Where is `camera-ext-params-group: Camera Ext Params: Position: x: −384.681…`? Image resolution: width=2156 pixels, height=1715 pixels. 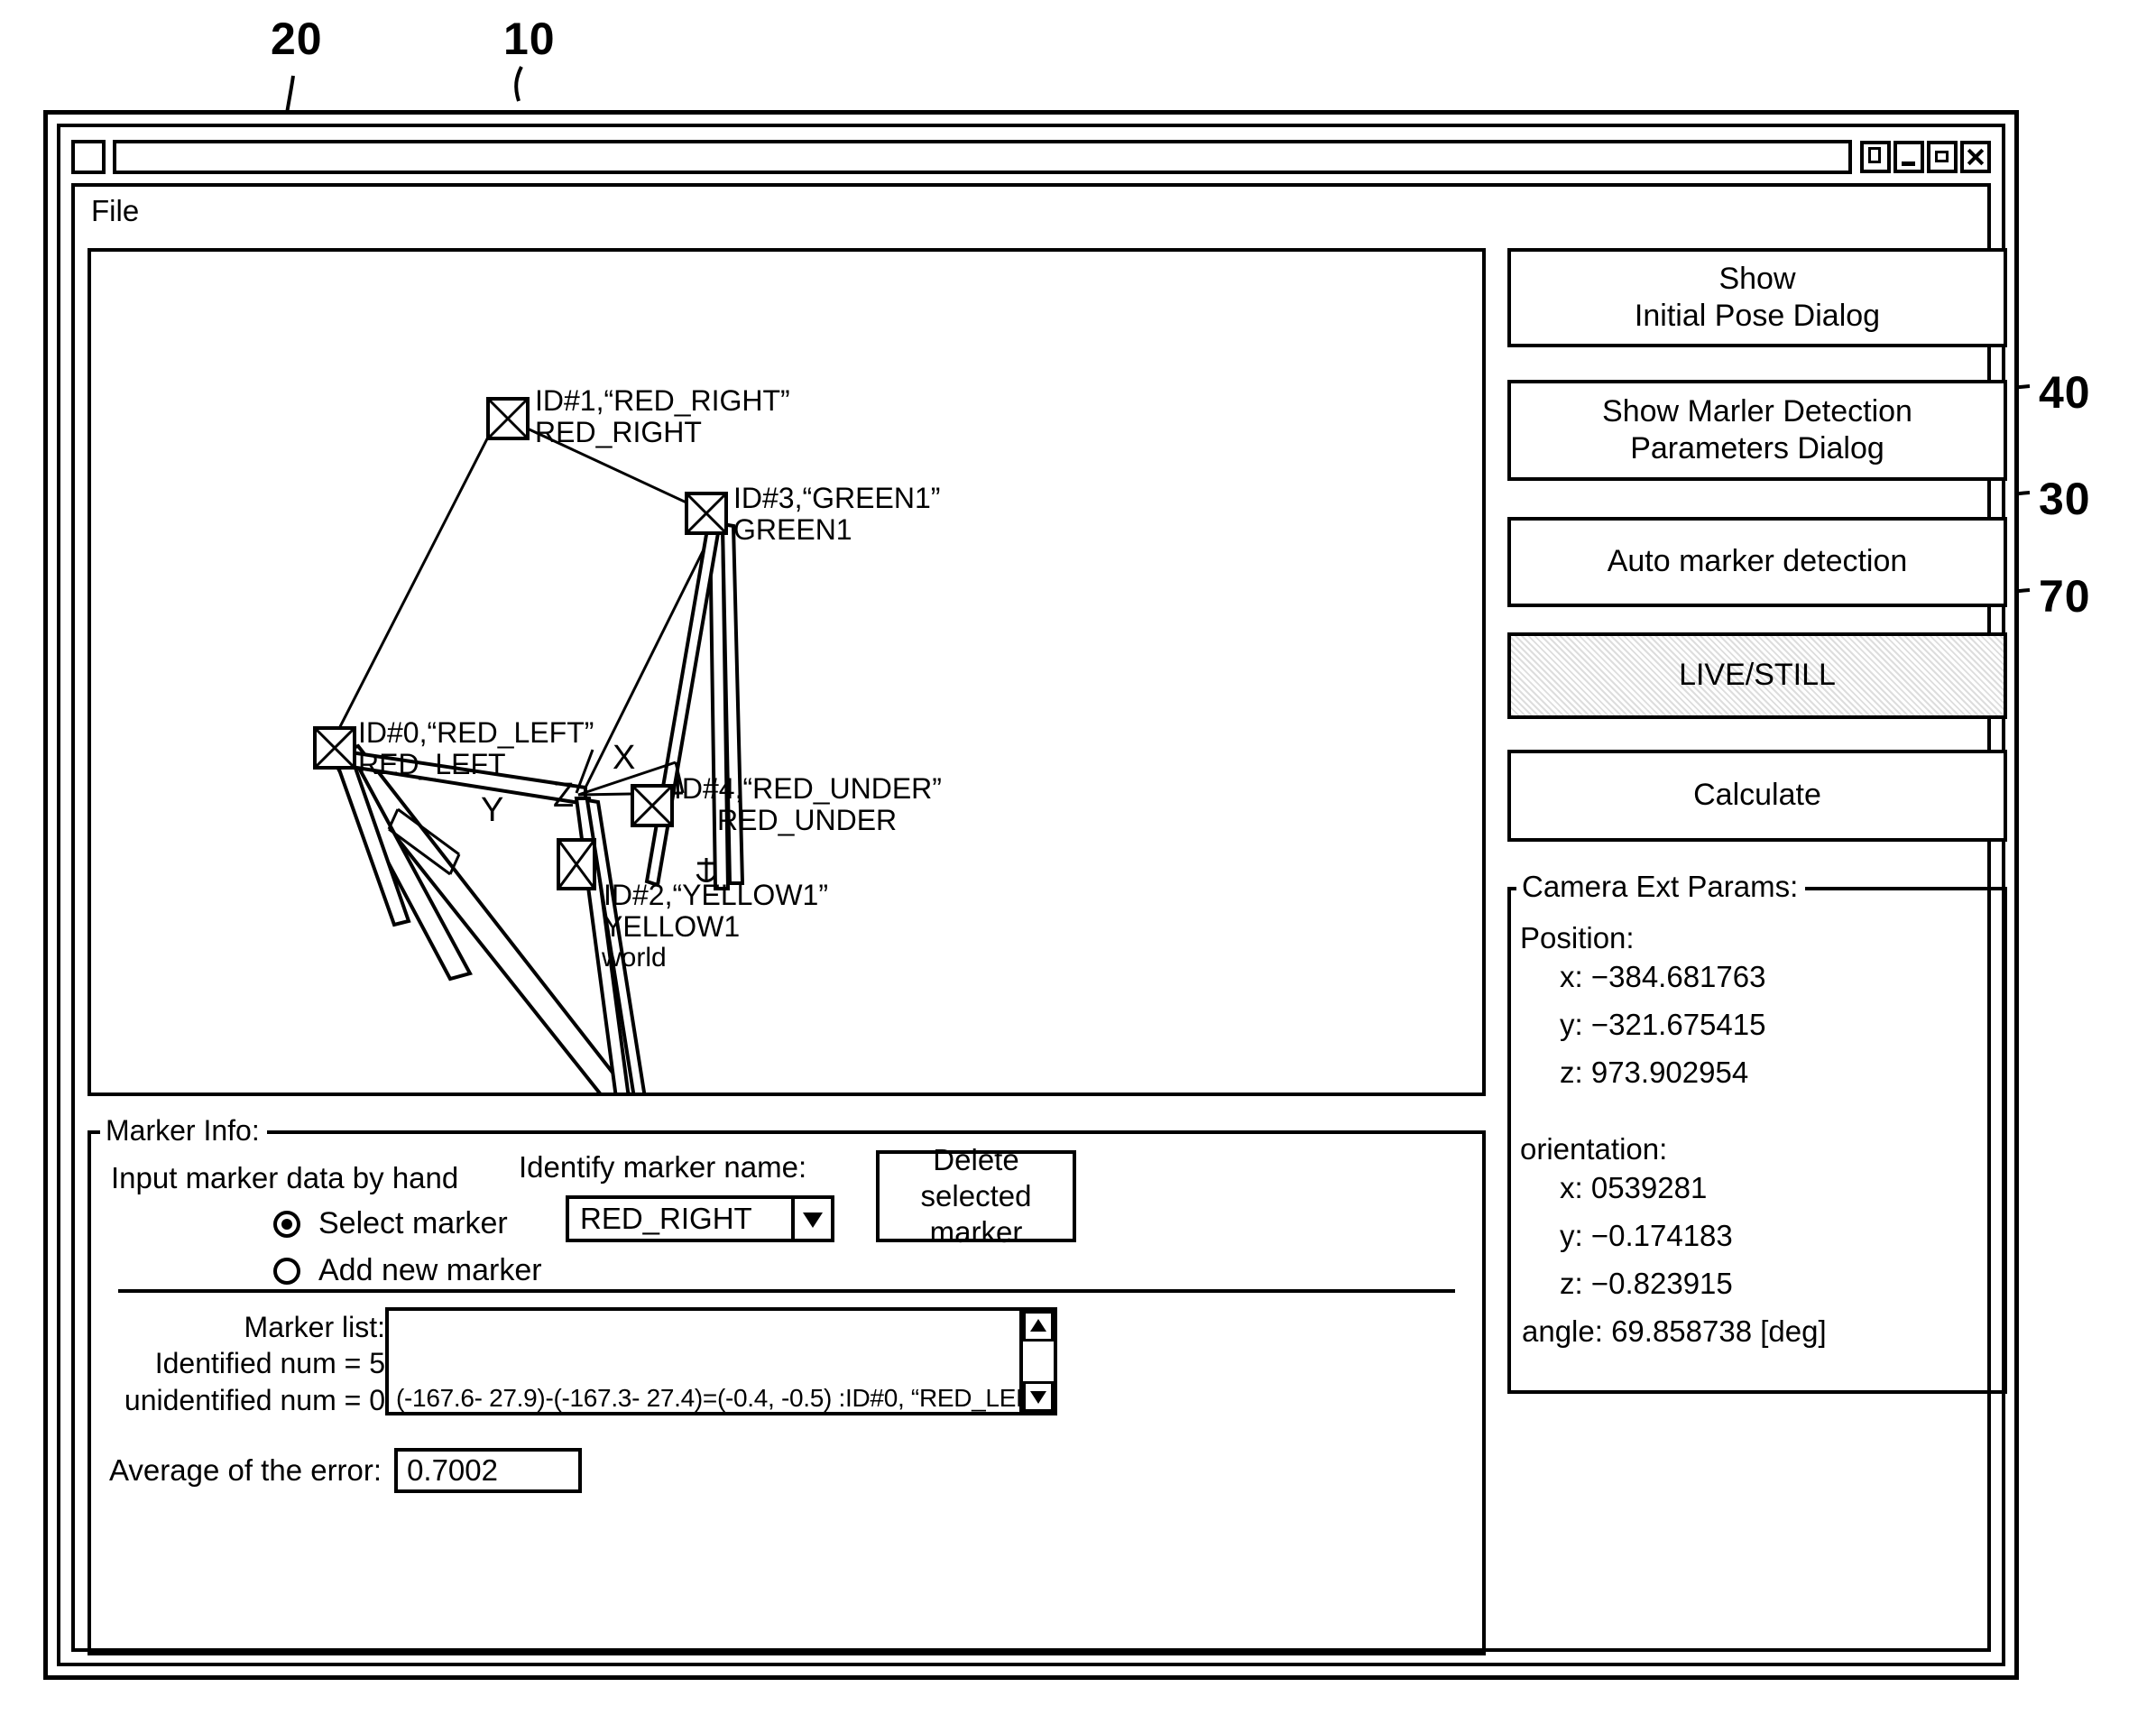 camera-ext-params-group: Camera Ext Params: Position: x: −384.681… is located at coordinates (1757, 1133).